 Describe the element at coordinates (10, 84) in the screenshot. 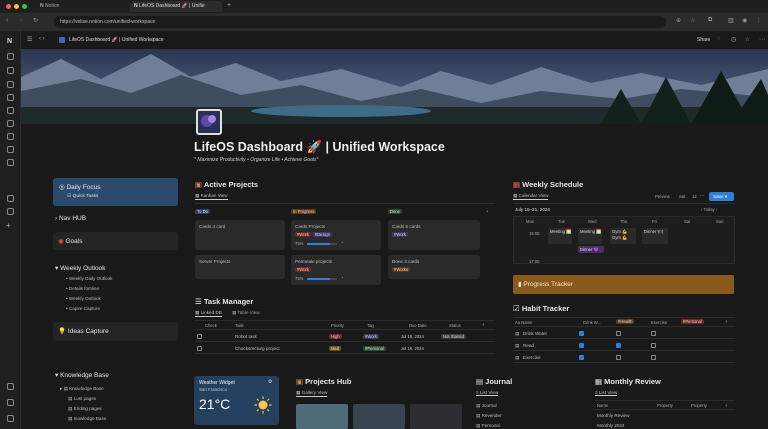

I see `inbox-icon` at that location.